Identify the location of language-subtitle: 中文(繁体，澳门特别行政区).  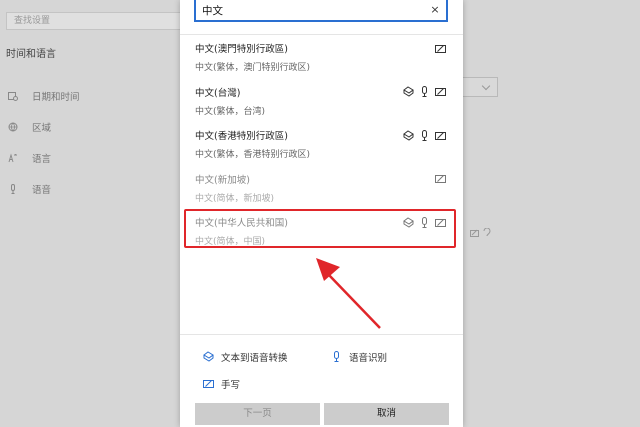
(253, 68).